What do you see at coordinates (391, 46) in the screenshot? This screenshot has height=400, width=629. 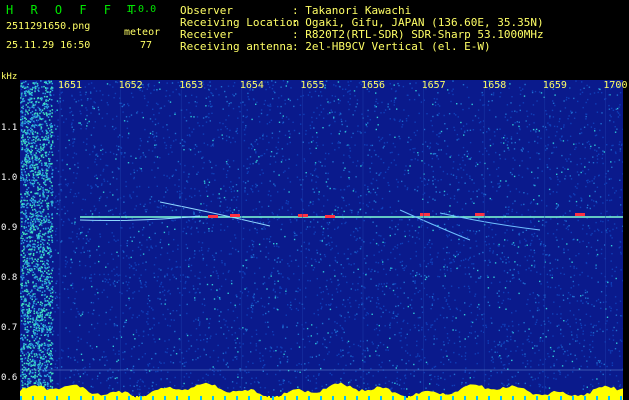 I see `antenna-value: : 2el-HB9CV Vertical (el. E-W)` at bounding box center [391, 46].